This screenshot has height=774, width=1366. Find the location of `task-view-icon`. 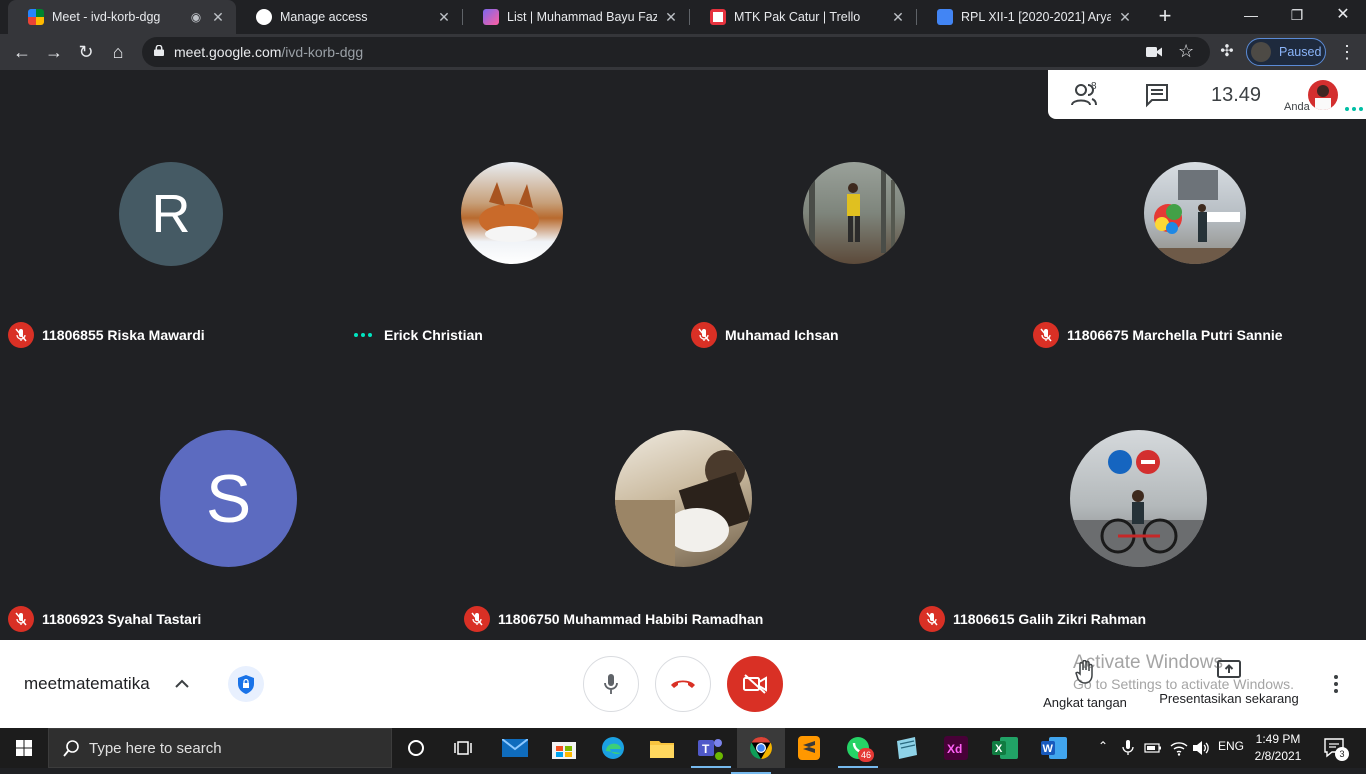

task-view-icon is located at coordinates (464, 748).